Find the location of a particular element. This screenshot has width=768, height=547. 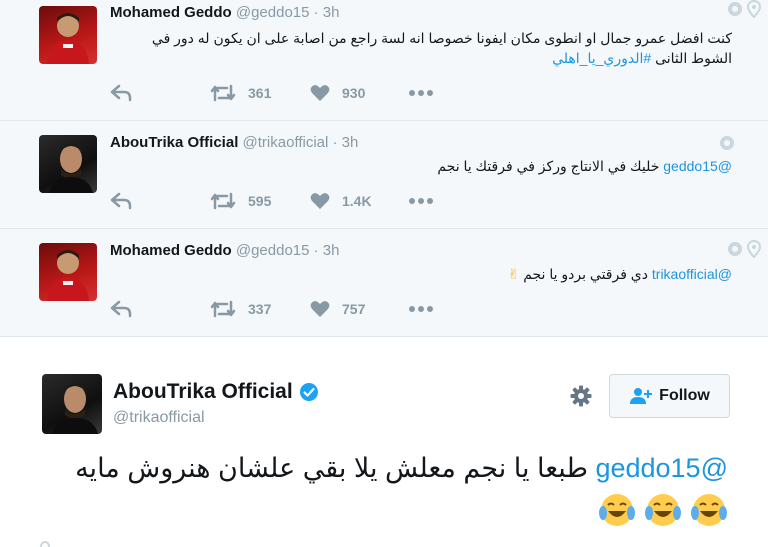

victory-hand-emoji: ✌ is located at coordinates (513, 274).